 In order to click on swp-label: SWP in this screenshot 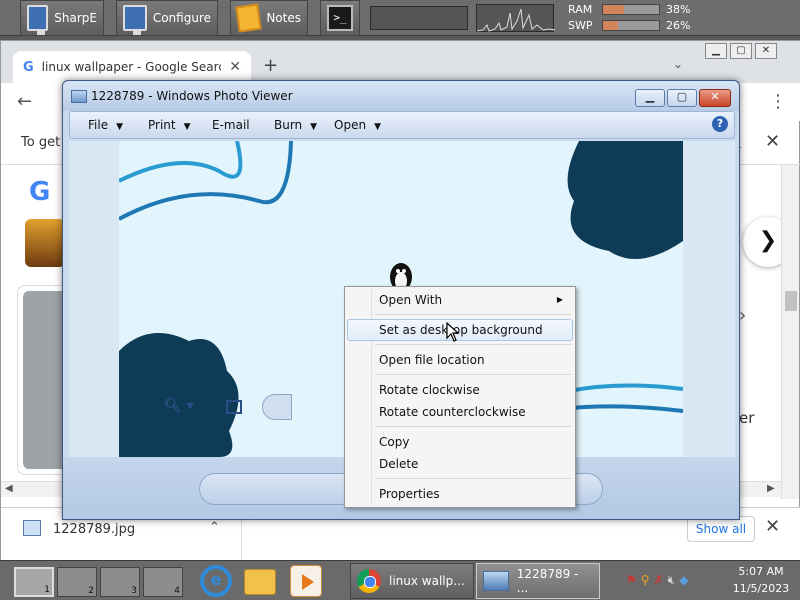, I will do `click(580, 25)`.